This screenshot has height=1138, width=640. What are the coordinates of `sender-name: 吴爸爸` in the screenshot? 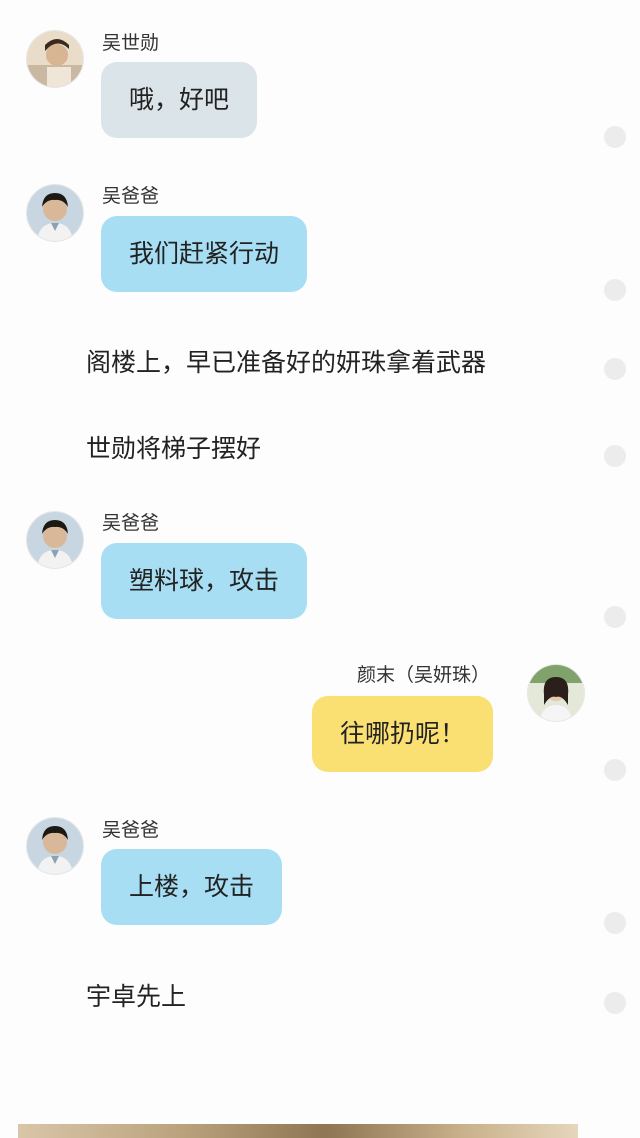 It's located at (131, 830).